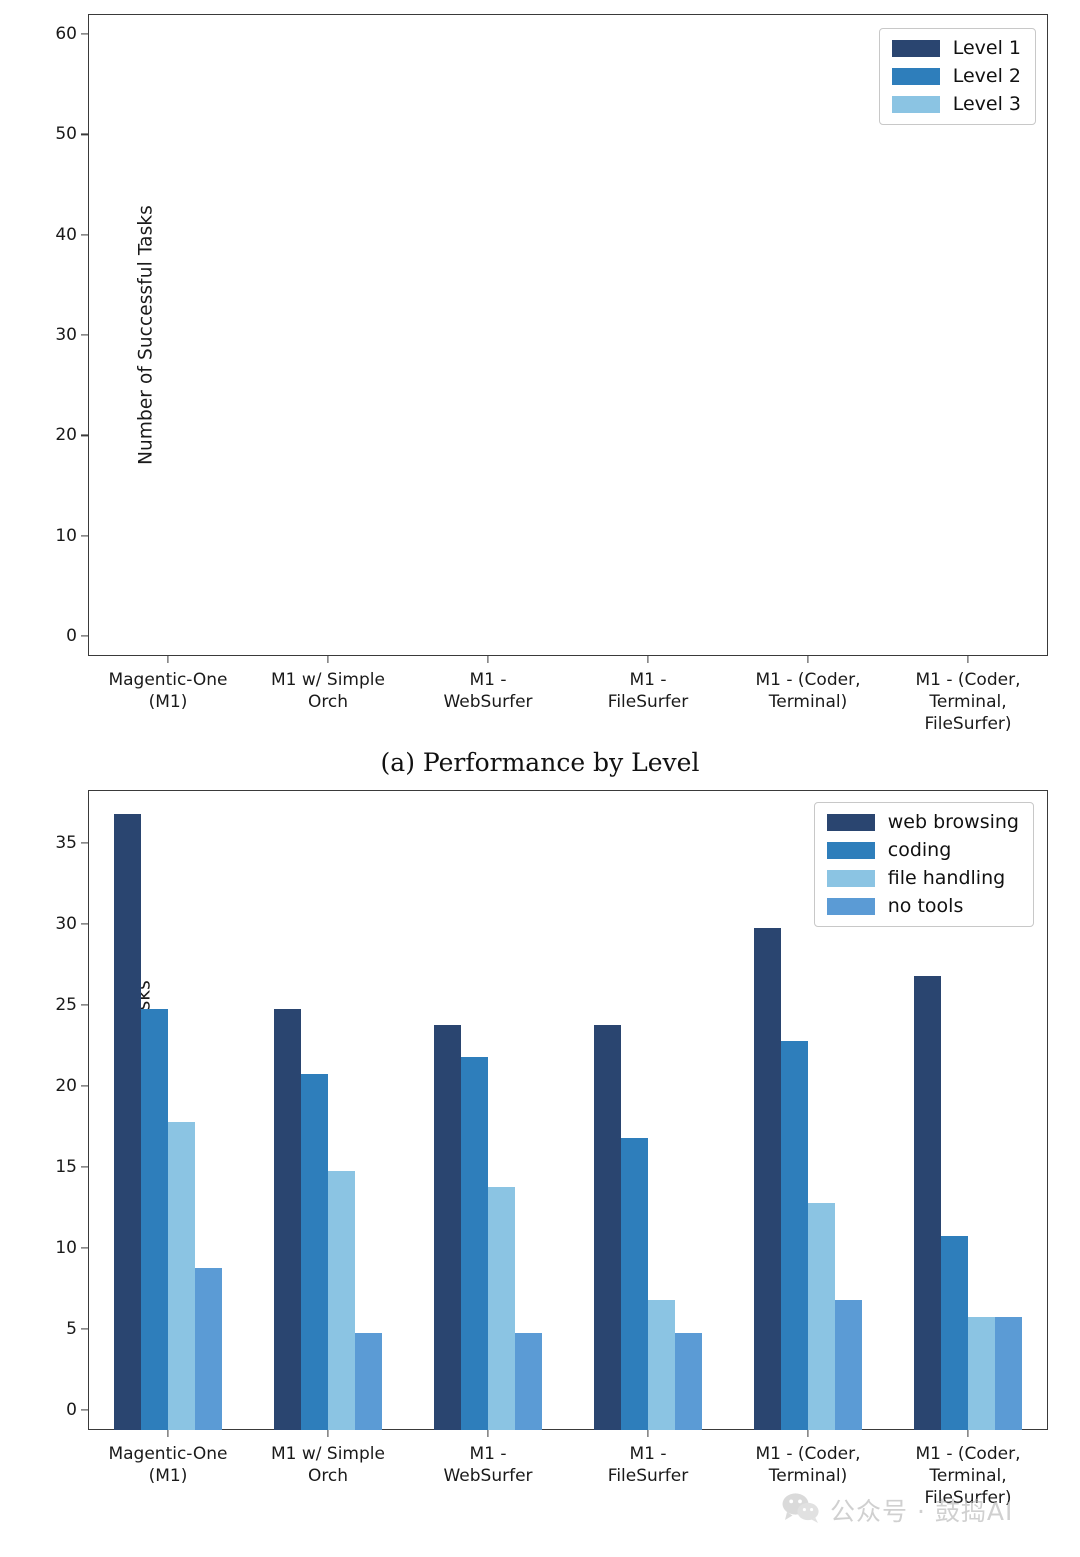  What do you see at coordinates (71, 134) in the screenshot?
I see `chart-a-y-tick: 50` at bounding box center [71, 134].